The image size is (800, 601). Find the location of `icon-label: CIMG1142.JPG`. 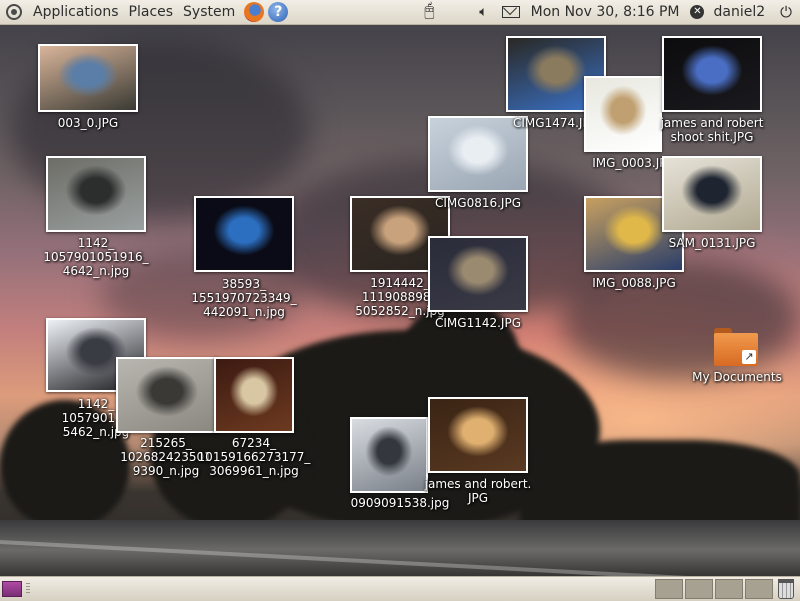

icon-label: CIMG1142.JPG is located at coordinates (478, 323).